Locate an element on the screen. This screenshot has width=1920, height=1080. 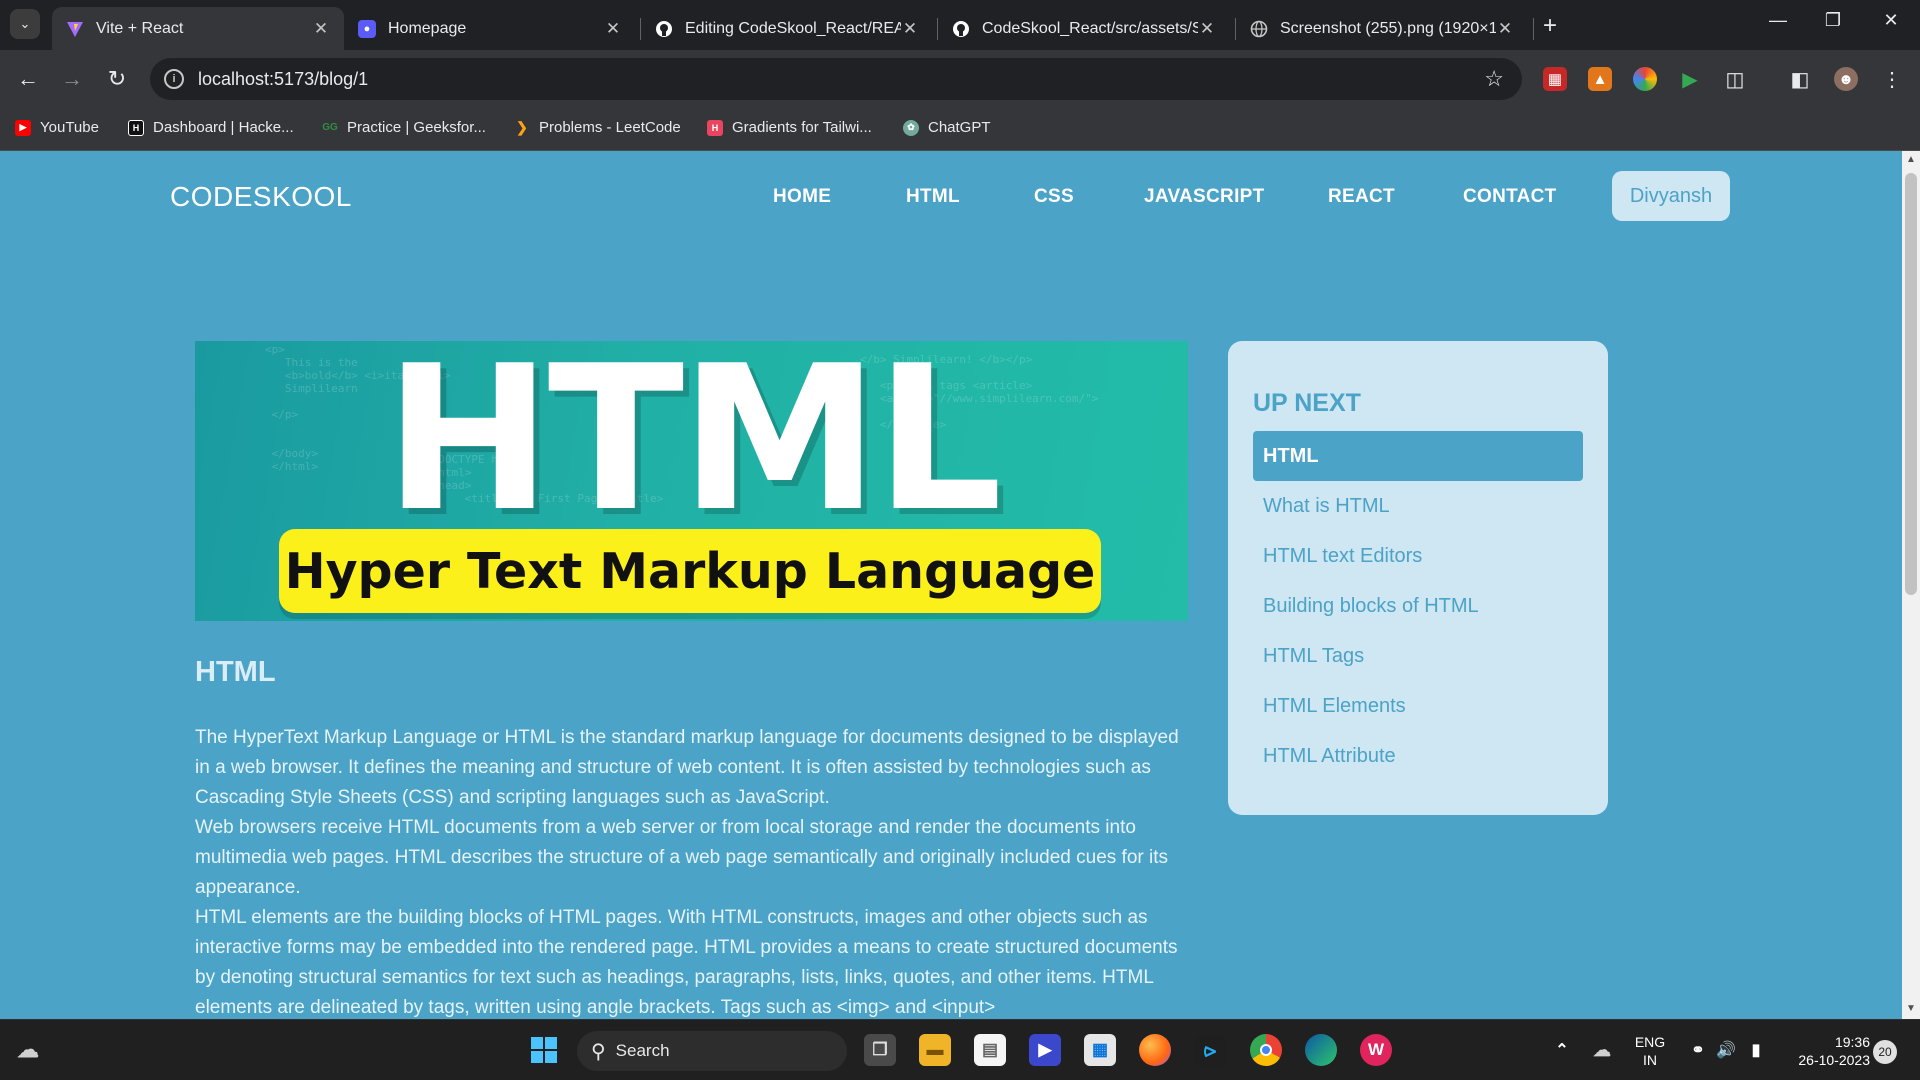
nav-javascript: JAVASCRIPT is located at coordinates (1204, 197).